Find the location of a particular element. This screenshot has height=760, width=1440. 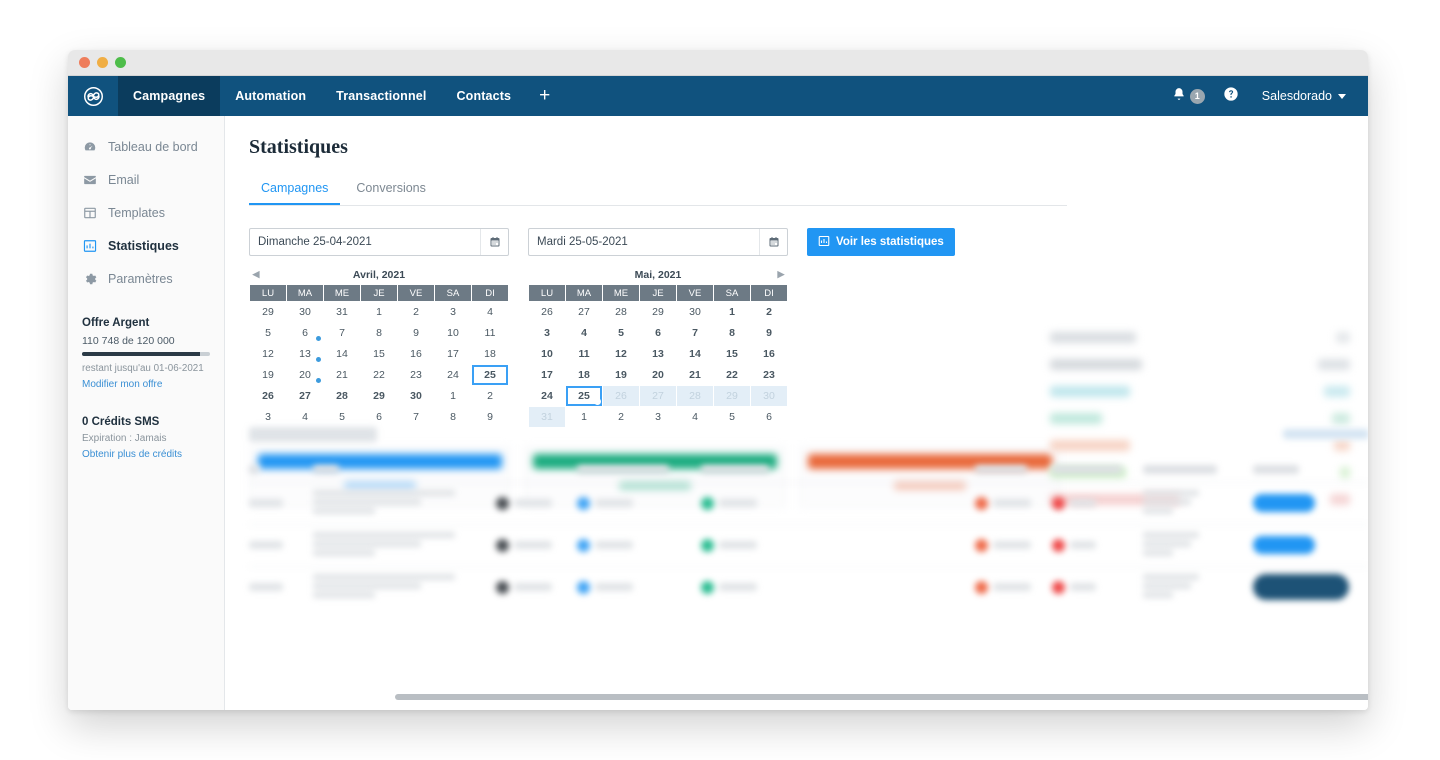

voir-les-statistiques-button: Voir les statistiques is located at coordinates (881, 242).